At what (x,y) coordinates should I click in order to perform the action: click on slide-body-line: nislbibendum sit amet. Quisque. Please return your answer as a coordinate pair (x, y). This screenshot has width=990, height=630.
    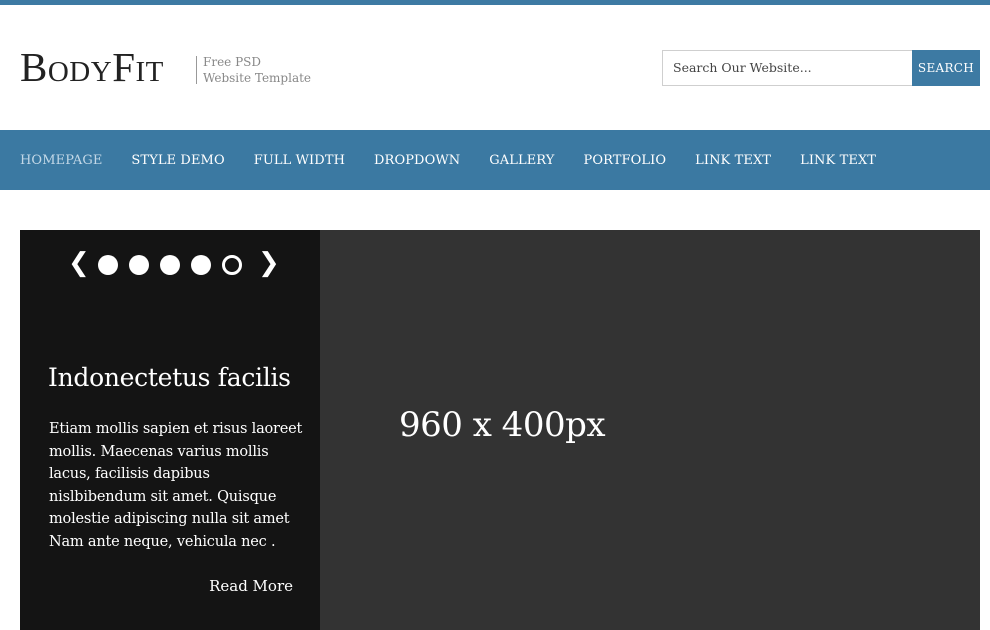
    Looking at the image, I should click on (163, 496).